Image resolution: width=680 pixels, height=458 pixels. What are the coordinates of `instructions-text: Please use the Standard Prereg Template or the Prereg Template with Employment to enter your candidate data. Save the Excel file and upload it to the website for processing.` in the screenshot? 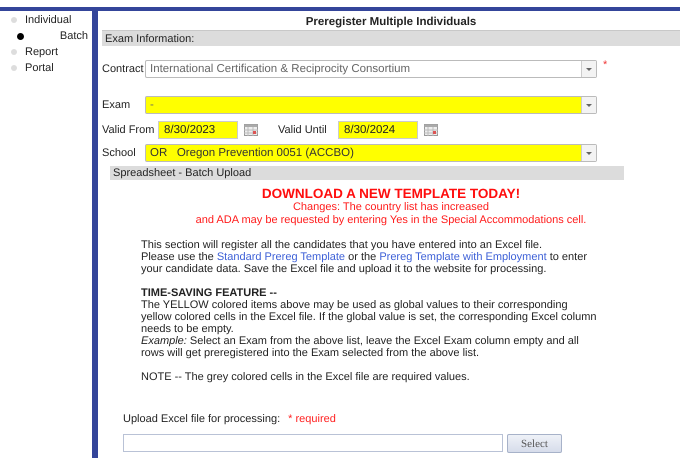 It's located at (364, 263).